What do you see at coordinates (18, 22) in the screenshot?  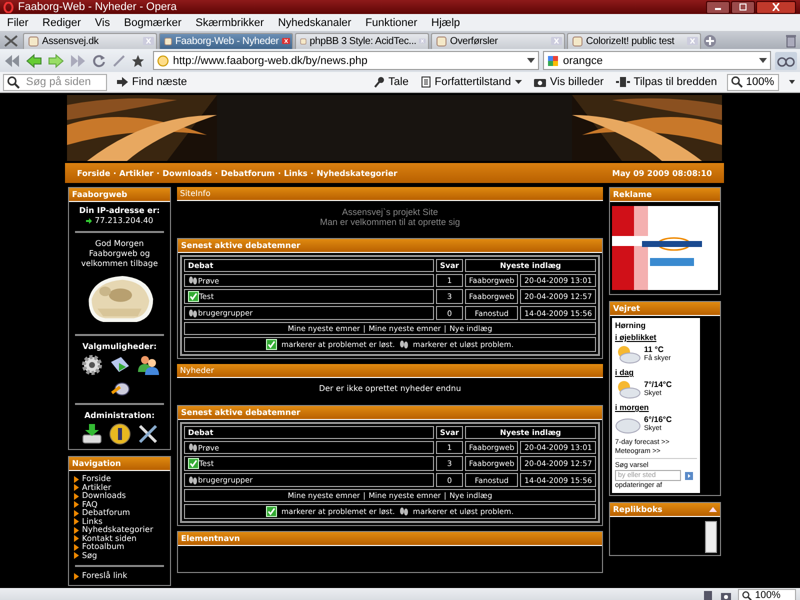 I see `menu-item: Filer` at bounding box center [18, 22].